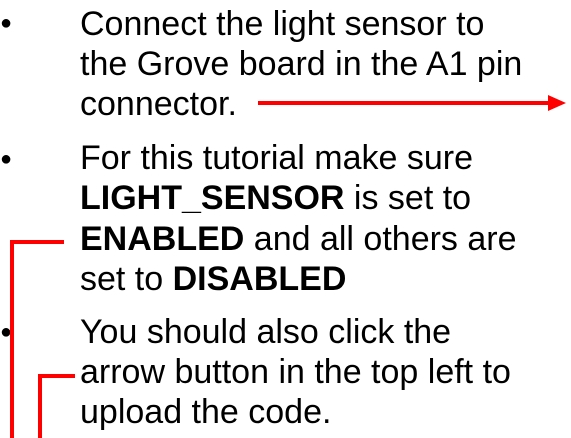 The height and width of the screenshot is (438, 571). Describe the element at coordinates (380, 239) in the screenshot. I see `text-run: and all others are` at that location.